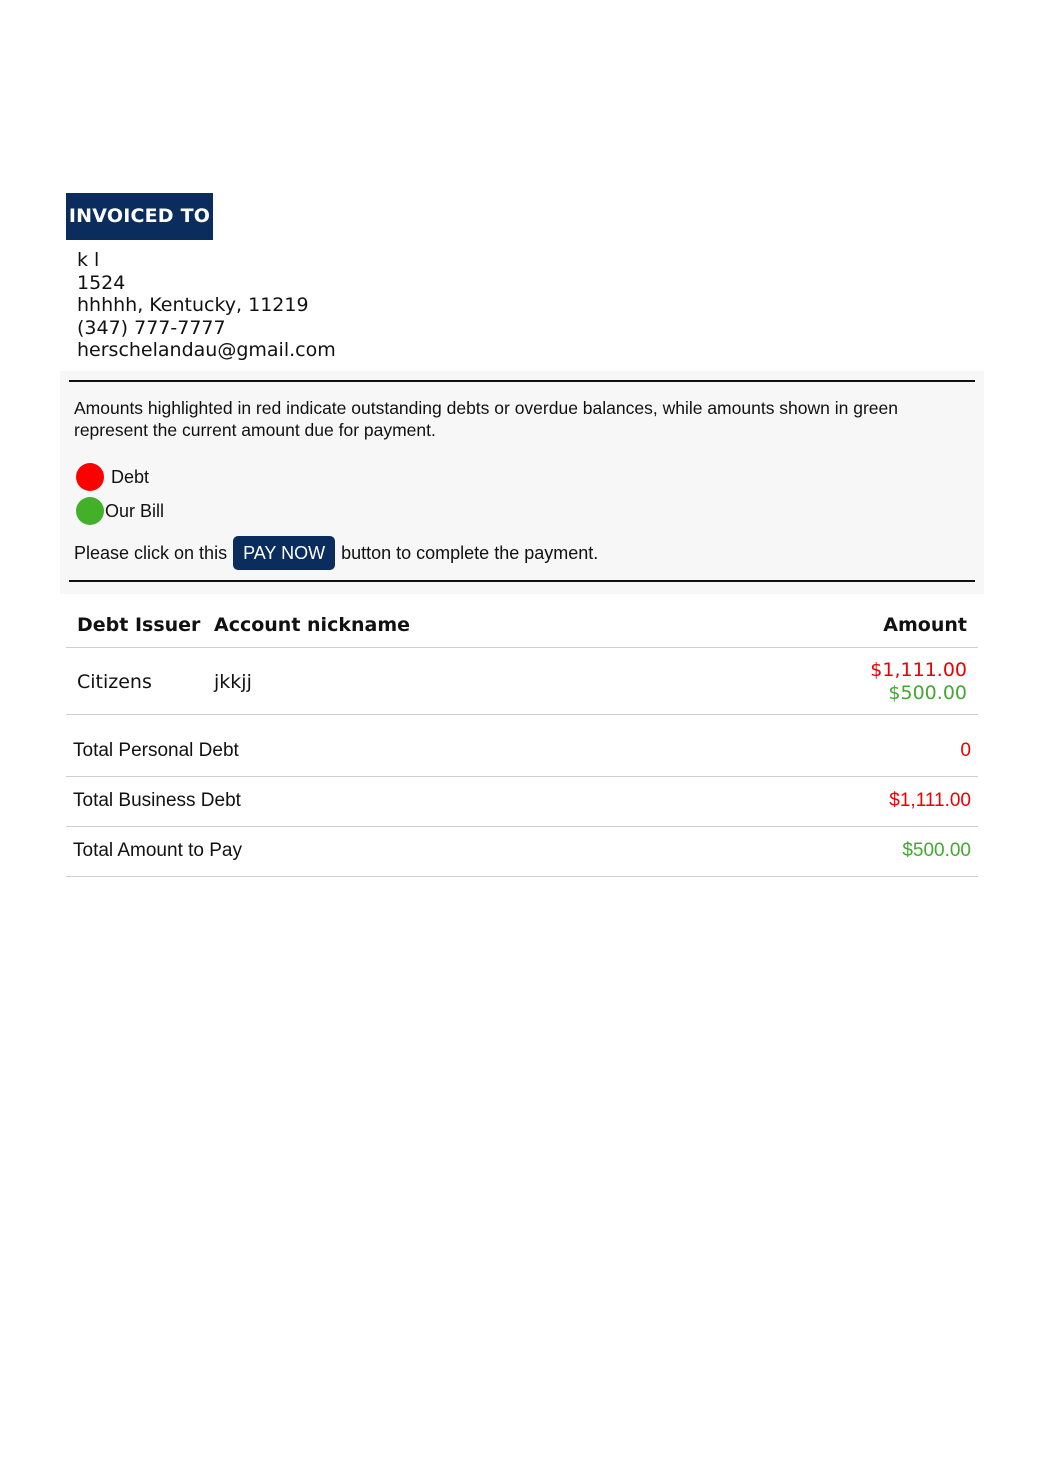 The width and height of the screenshot is (1044, 1477). What do you see at coordinates (522, 752) in the screenshot?
I see `total-personal-debt-row: Total Personal Debt 0` at bounding box center [522, 752].